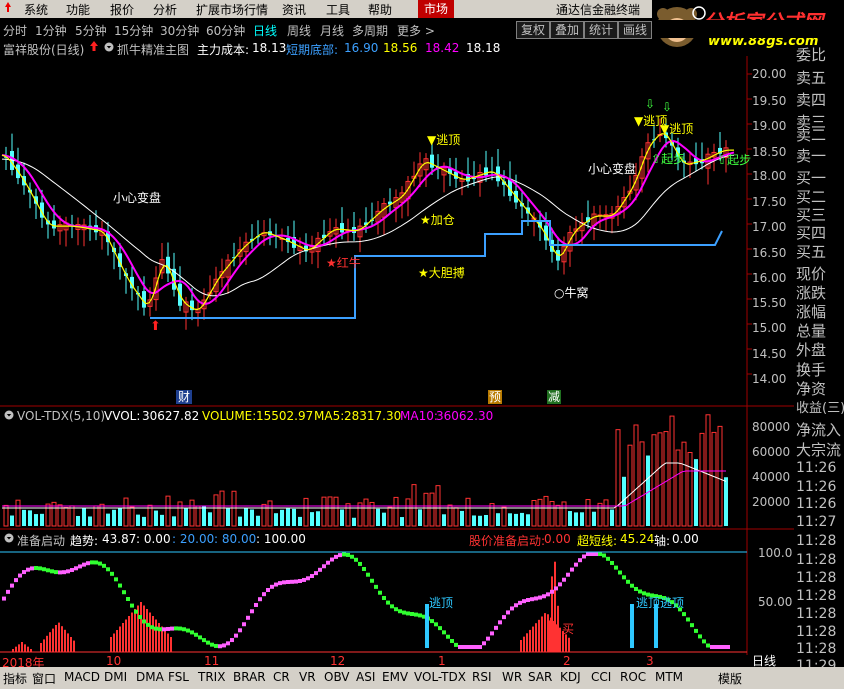  I want to click on tab-rsi: RSI, so click(482, 677).